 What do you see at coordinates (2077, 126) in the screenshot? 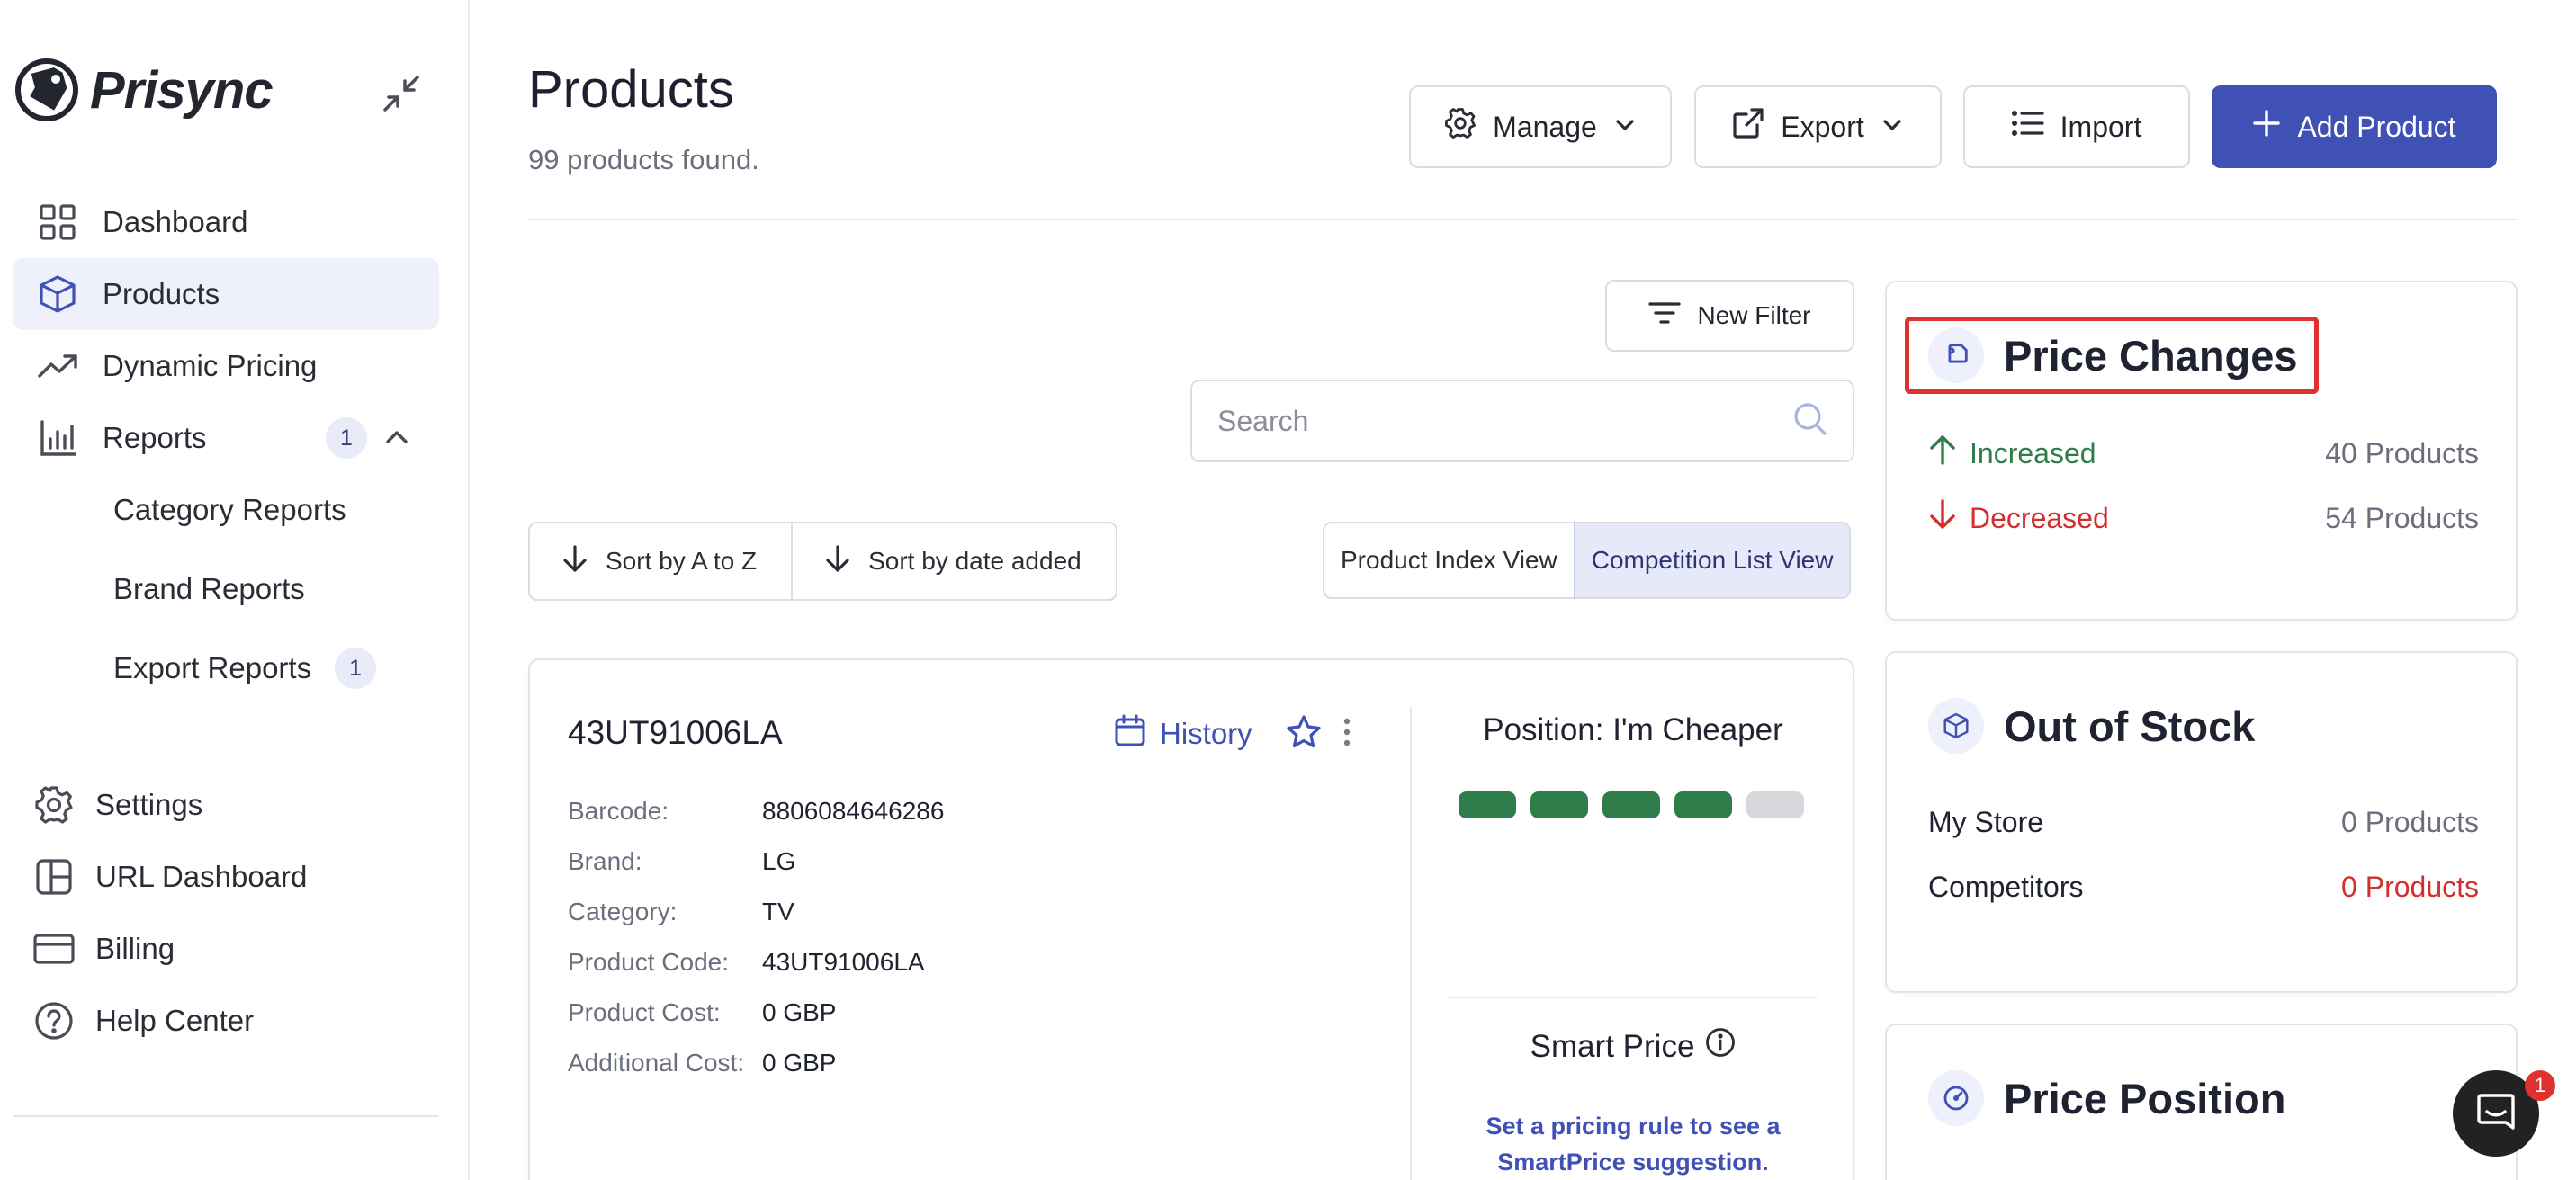
I see `import-button: Import` at bounding box center [2077, 126].